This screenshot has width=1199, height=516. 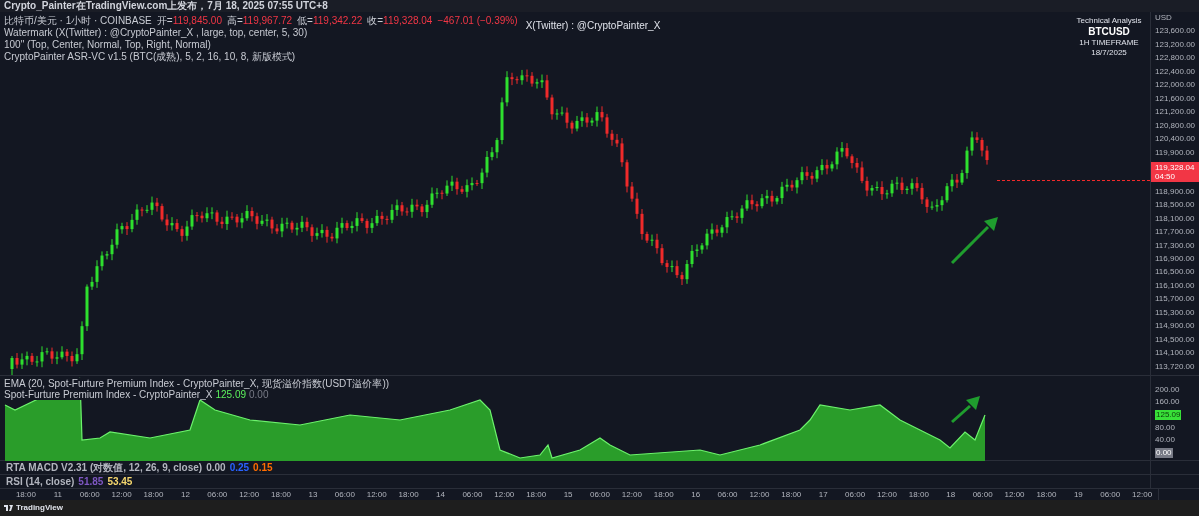 I want to click on indicator-value: 125.09, so click(x=230, y=394).